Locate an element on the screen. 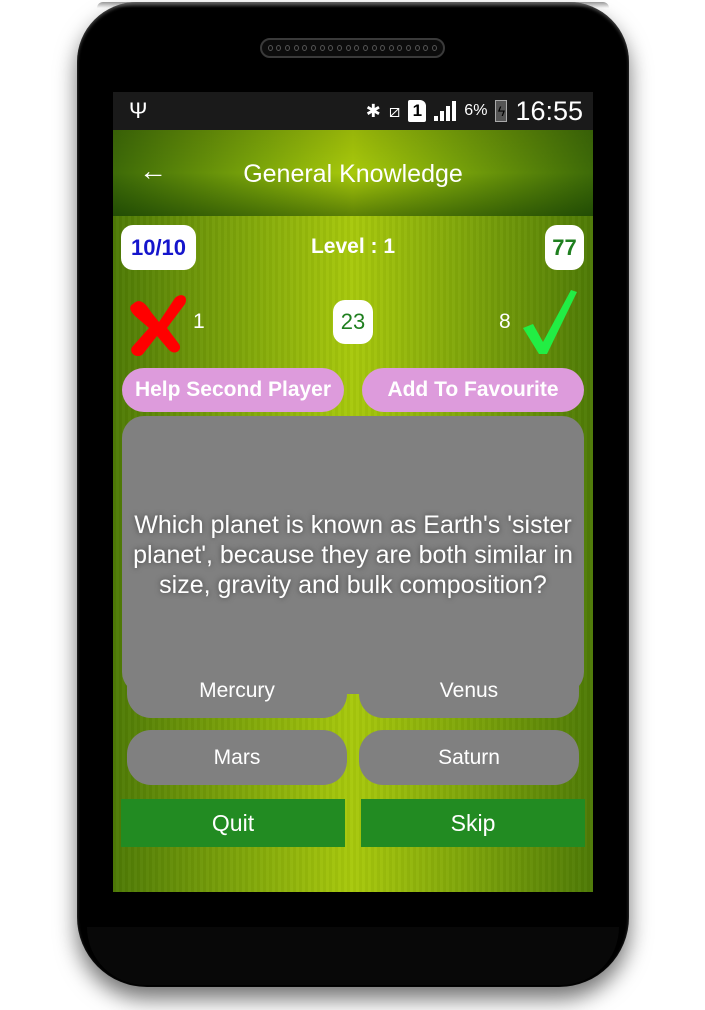  score-badge: 77 is located at coordinates (564, 247).